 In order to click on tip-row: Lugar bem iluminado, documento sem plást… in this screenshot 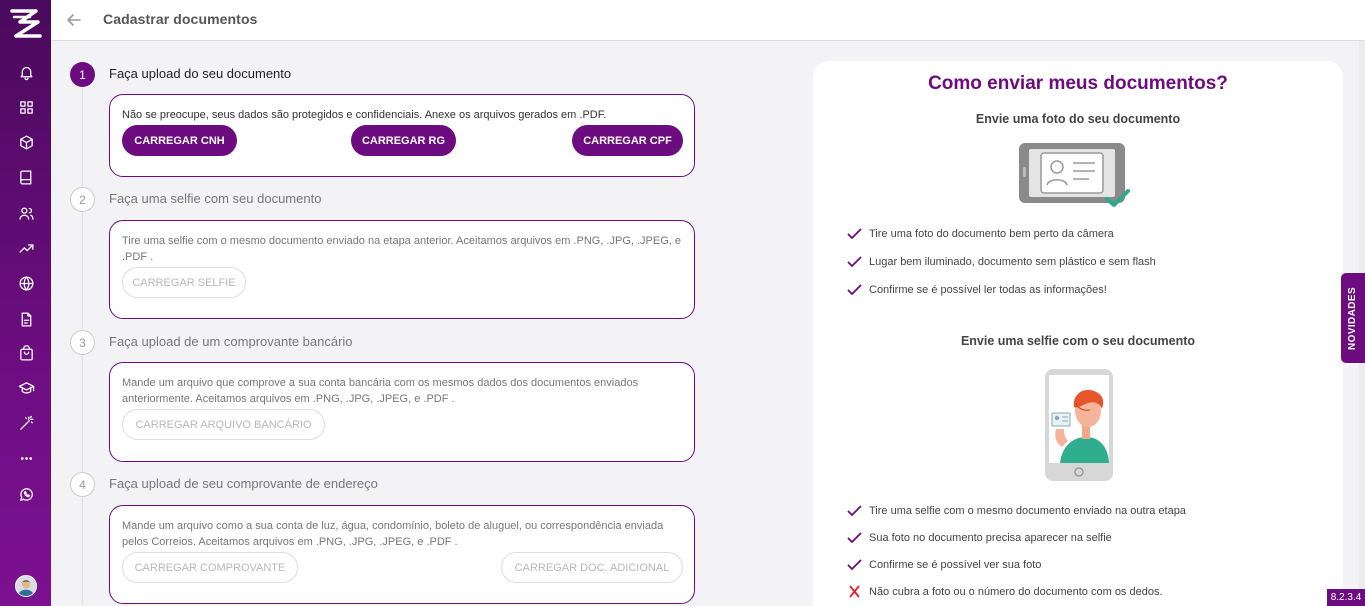, I will do `click(1001, 261)`.